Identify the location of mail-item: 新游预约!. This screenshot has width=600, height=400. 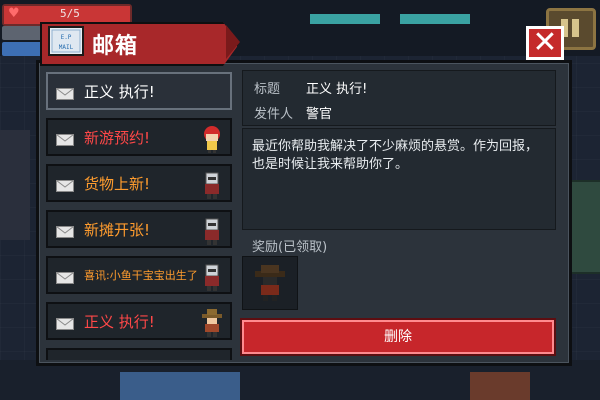
(139, 137).